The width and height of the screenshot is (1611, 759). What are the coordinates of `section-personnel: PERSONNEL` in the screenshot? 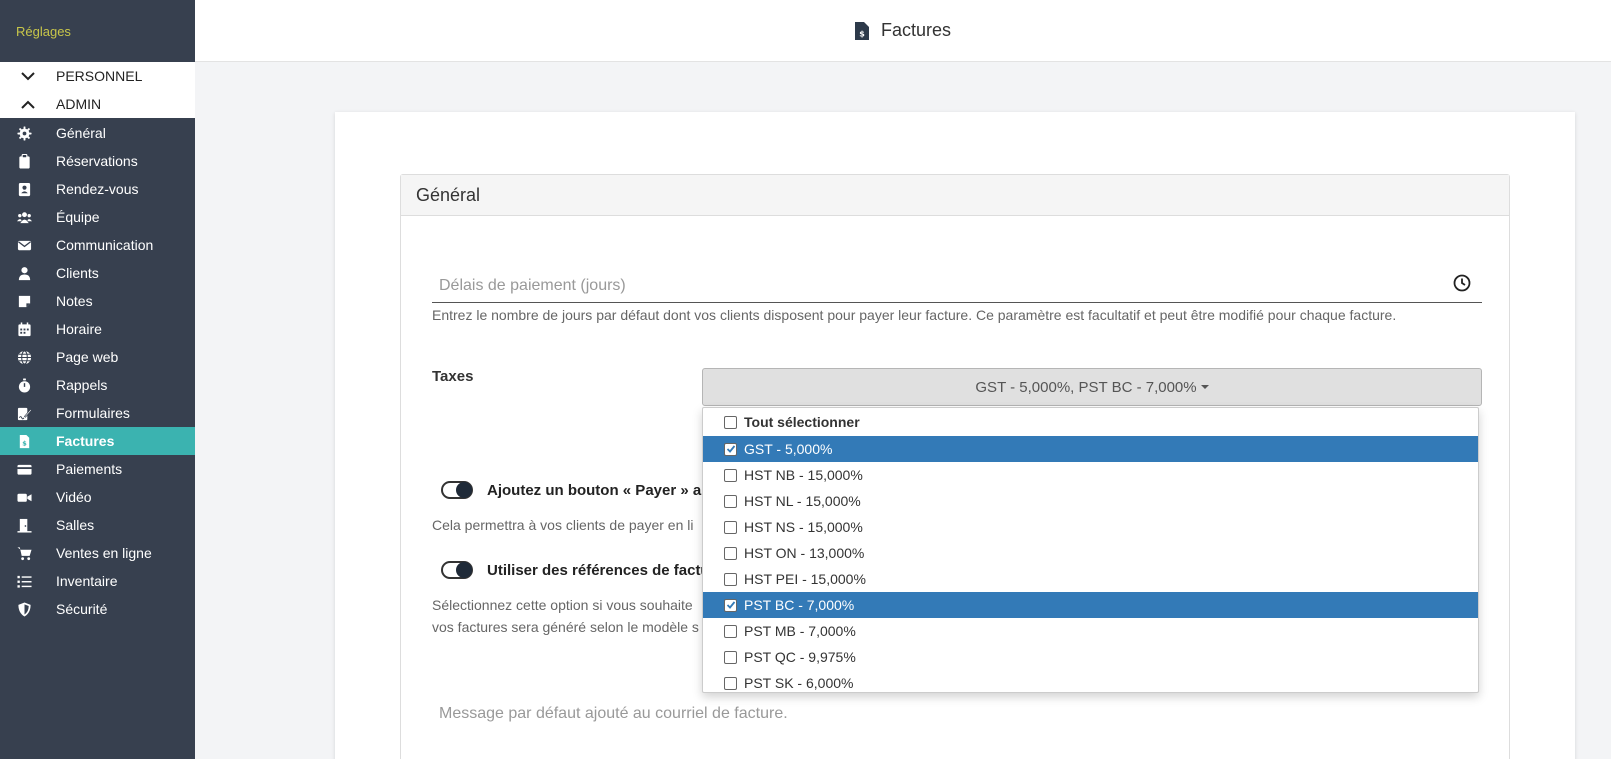 It's located at (97, 76).